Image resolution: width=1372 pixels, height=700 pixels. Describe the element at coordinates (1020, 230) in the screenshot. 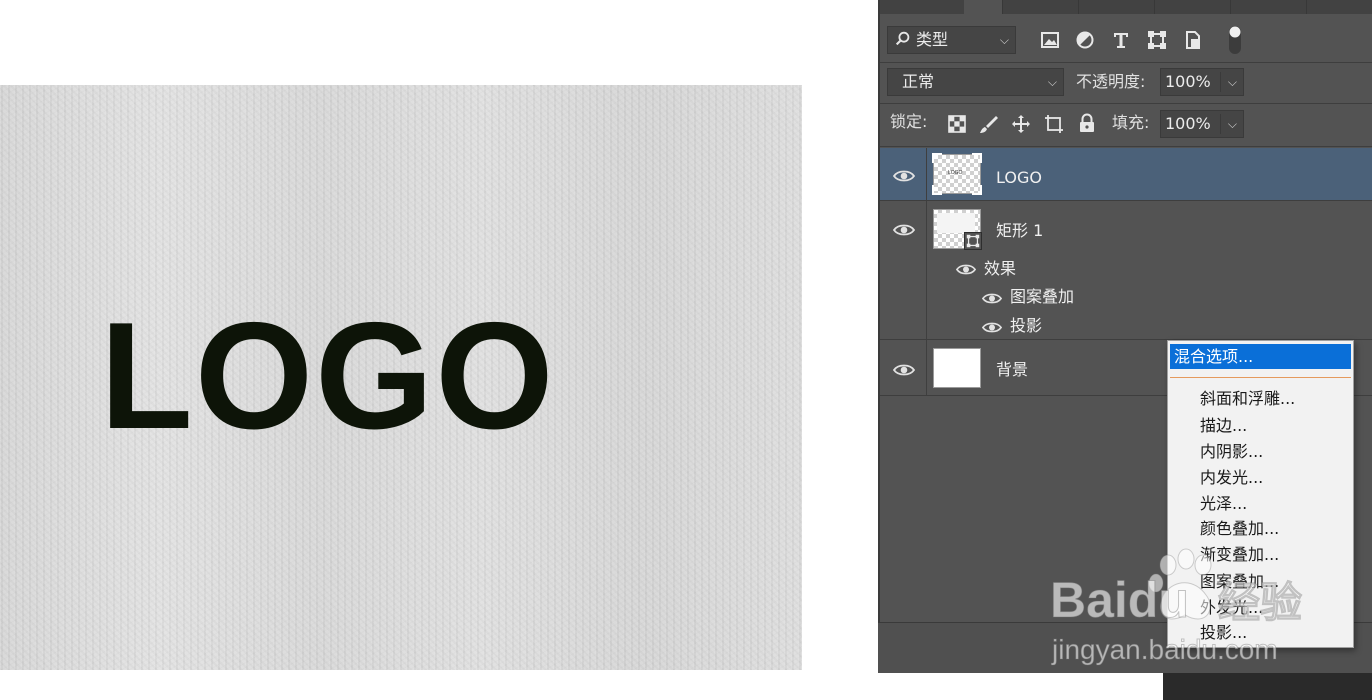

I see `layer-name: 矩形 1` at that location.